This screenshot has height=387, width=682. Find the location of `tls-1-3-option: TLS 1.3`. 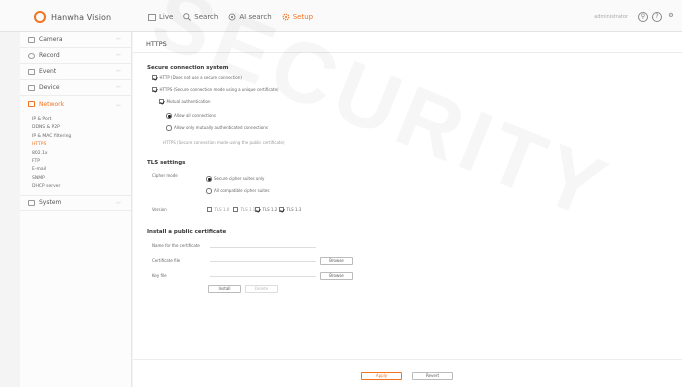

tls-1-3-option: TLS 1.3 is located at coordinates (290, 209).